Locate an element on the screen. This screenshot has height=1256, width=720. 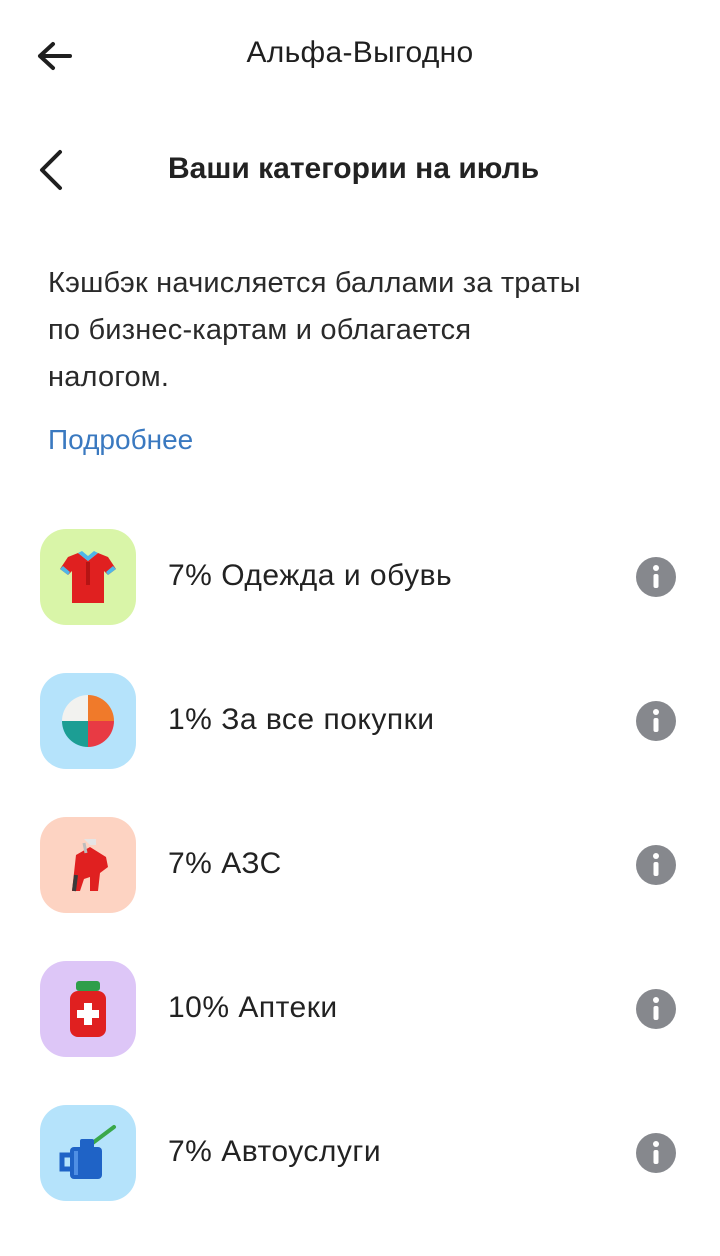
description-line: налогом. is located at coordinates (109, 377).